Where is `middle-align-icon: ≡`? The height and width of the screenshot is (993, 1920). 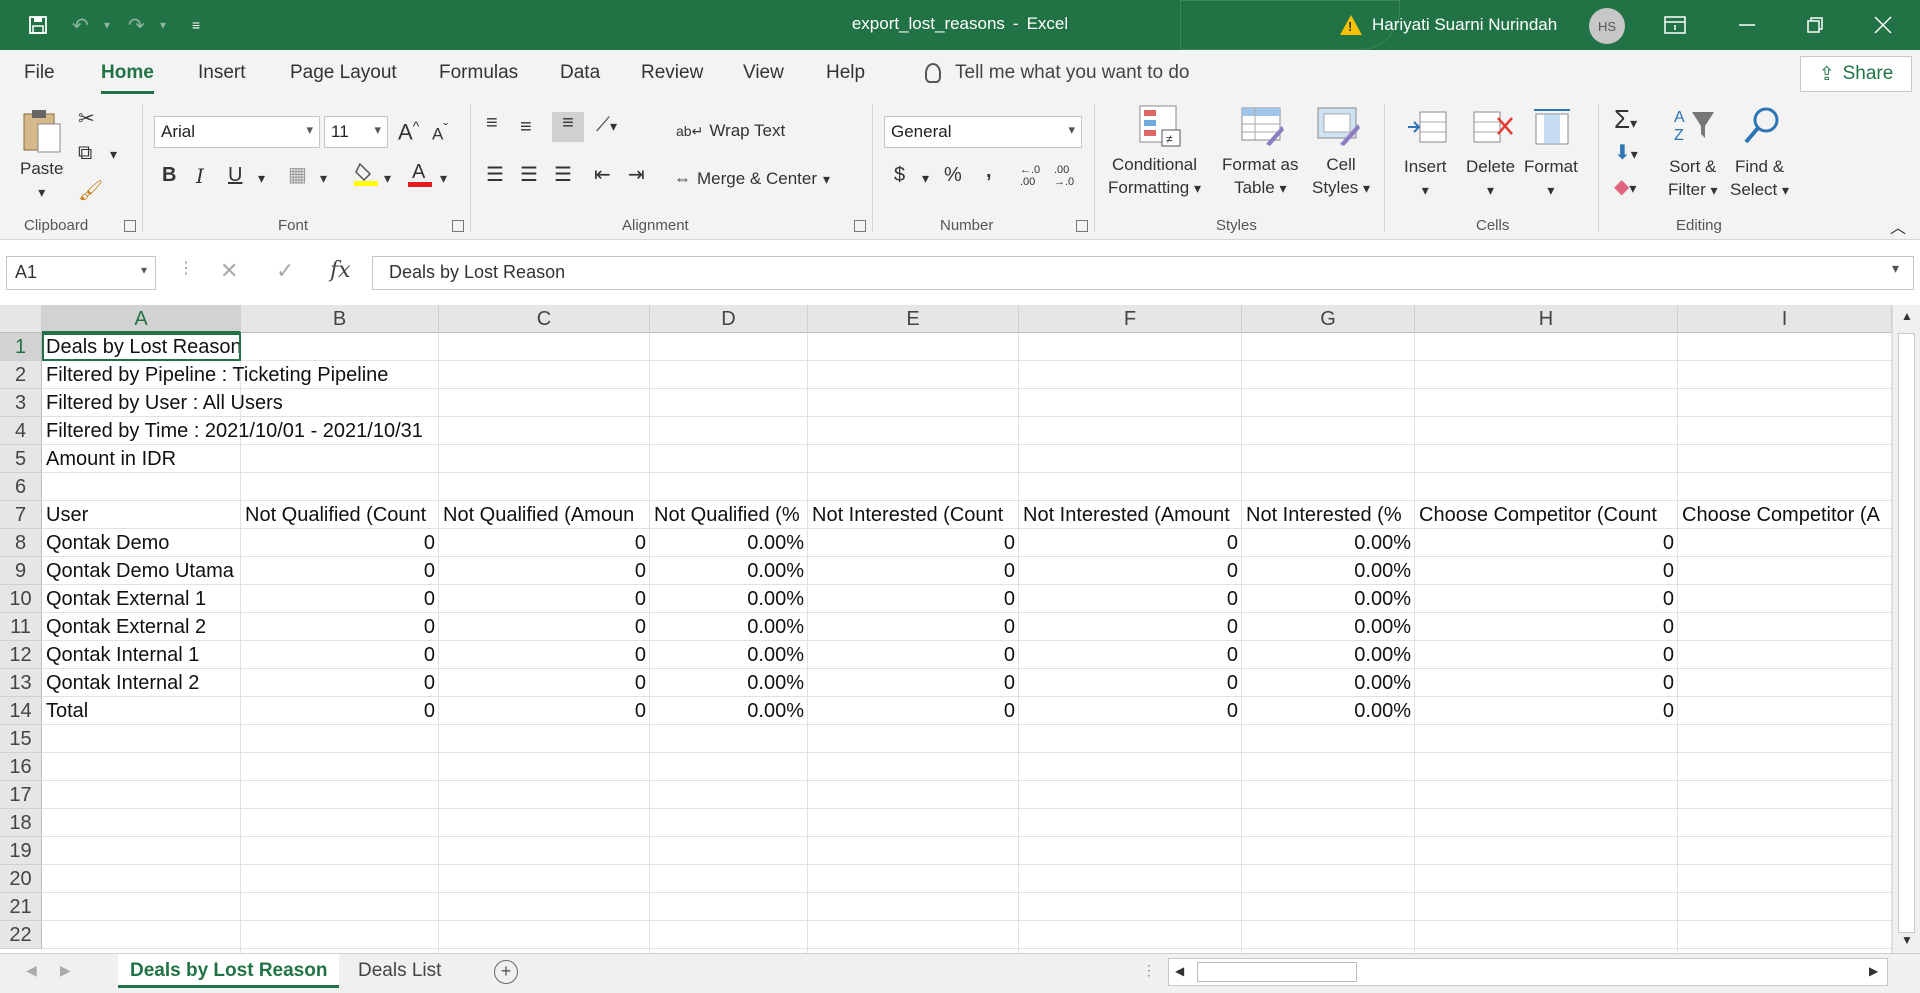
middle-align-icon: ≡ is located at coordinates (526, 127).